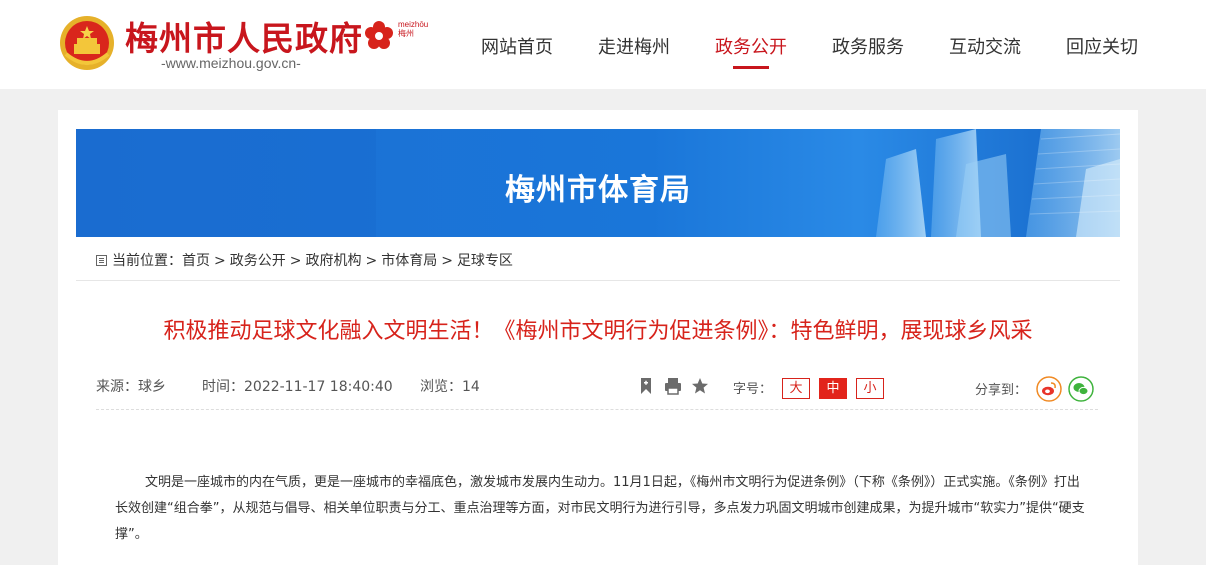 The height and width of the screenshot is (565, 1206). What do you see at coordinates (646, 386) in the screenshot?
I see `bookmark-icon` at bounding box center [646, 386].